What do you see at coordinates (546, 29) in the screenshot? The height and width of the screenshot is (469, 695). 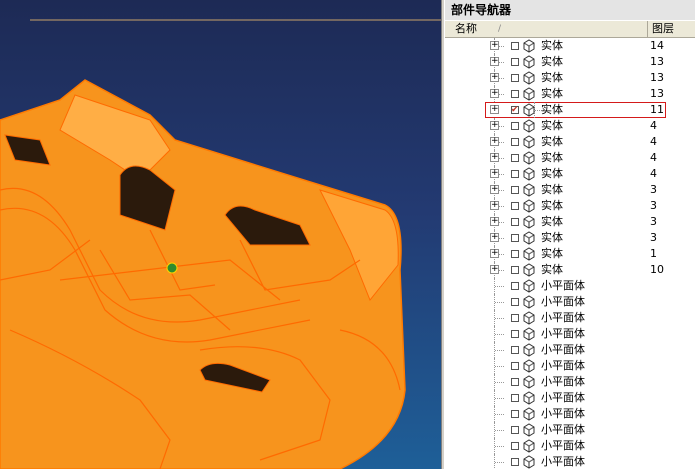 I see `column-name-header: 名称 /` at bounding box center [546, 29].